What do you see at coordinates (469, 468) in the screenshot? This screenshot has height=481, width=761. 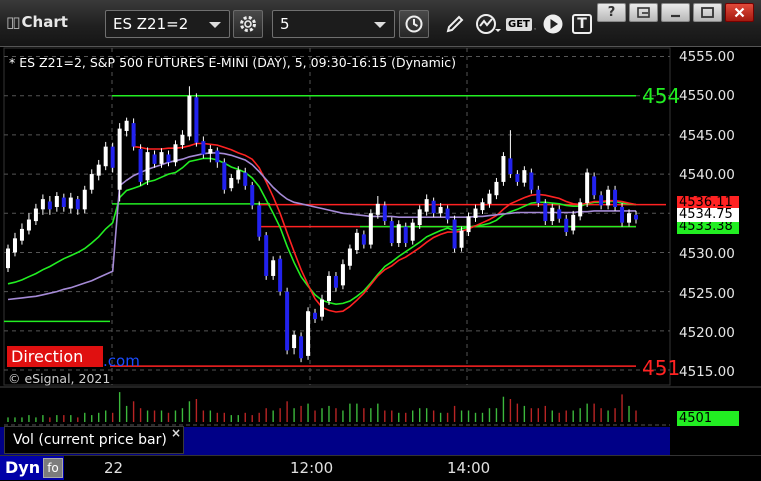 I see `time-axis-label: 14:00` at bounding box center [469, 468].